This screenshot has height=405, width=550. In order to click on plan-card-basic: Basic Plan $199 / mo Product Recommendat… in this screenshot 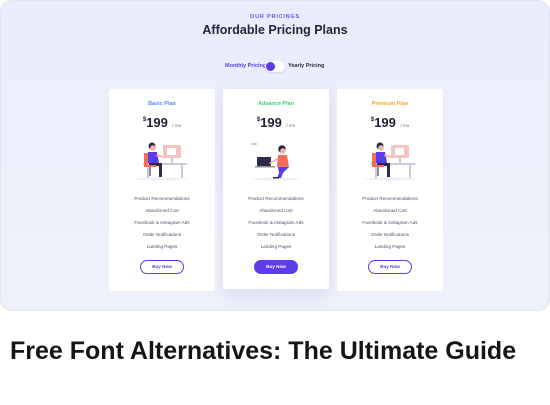, I will do `click(162, 190)`.